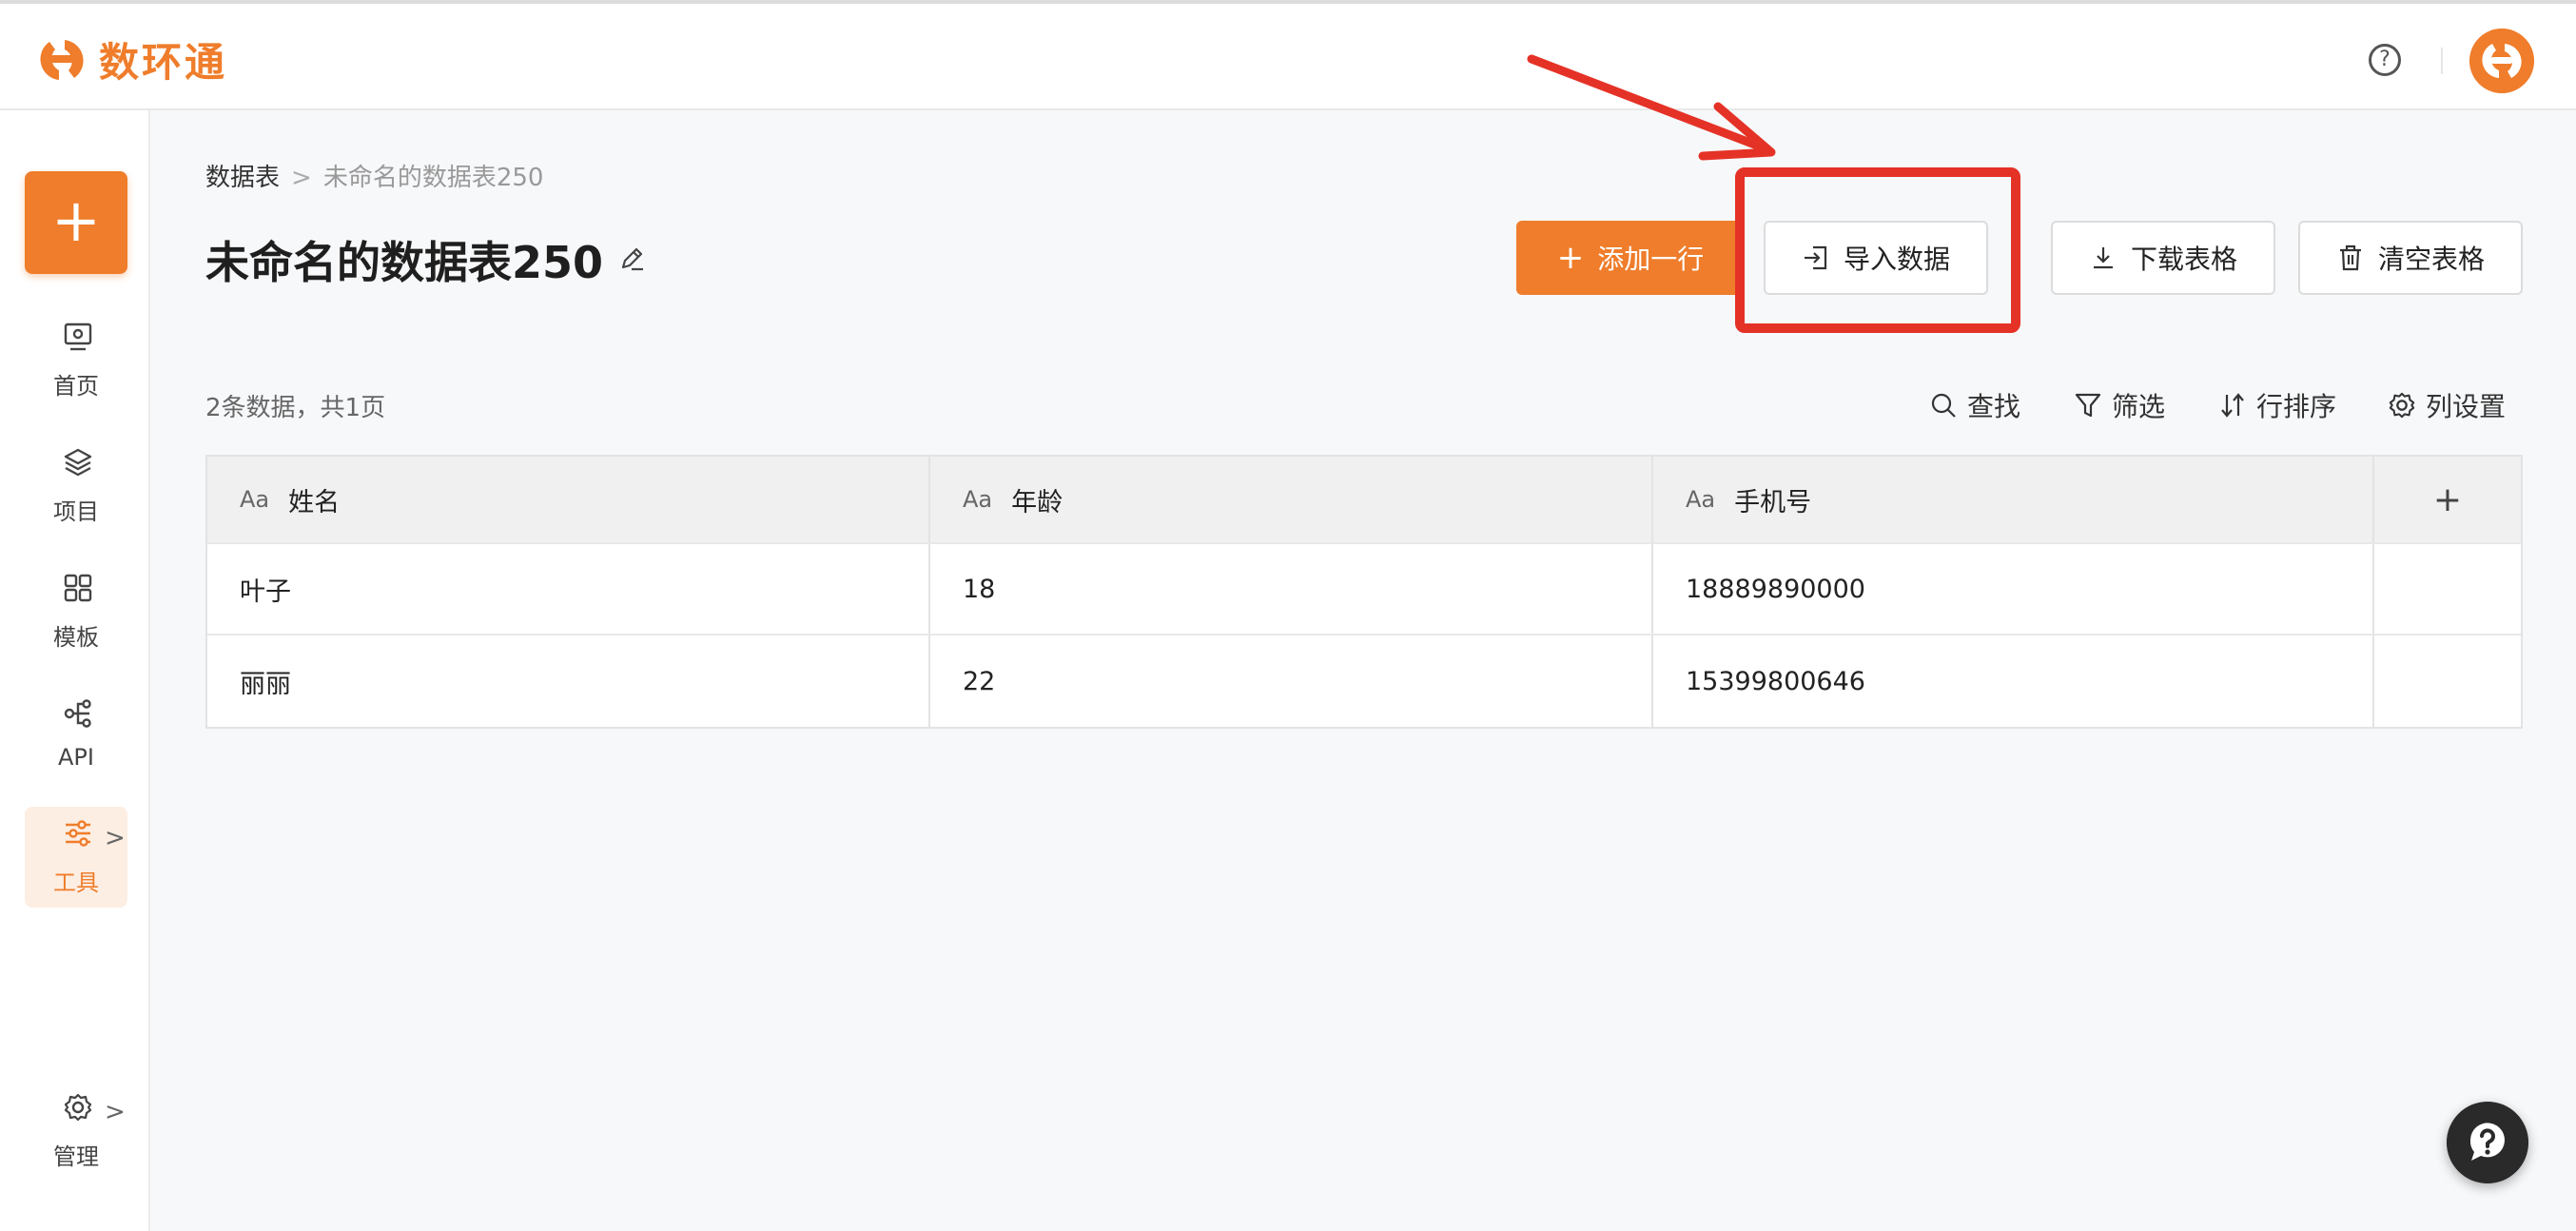  Describe the element at coordinates (62, 59) in the screenshot. I see `brand-logo-icon` at that location.